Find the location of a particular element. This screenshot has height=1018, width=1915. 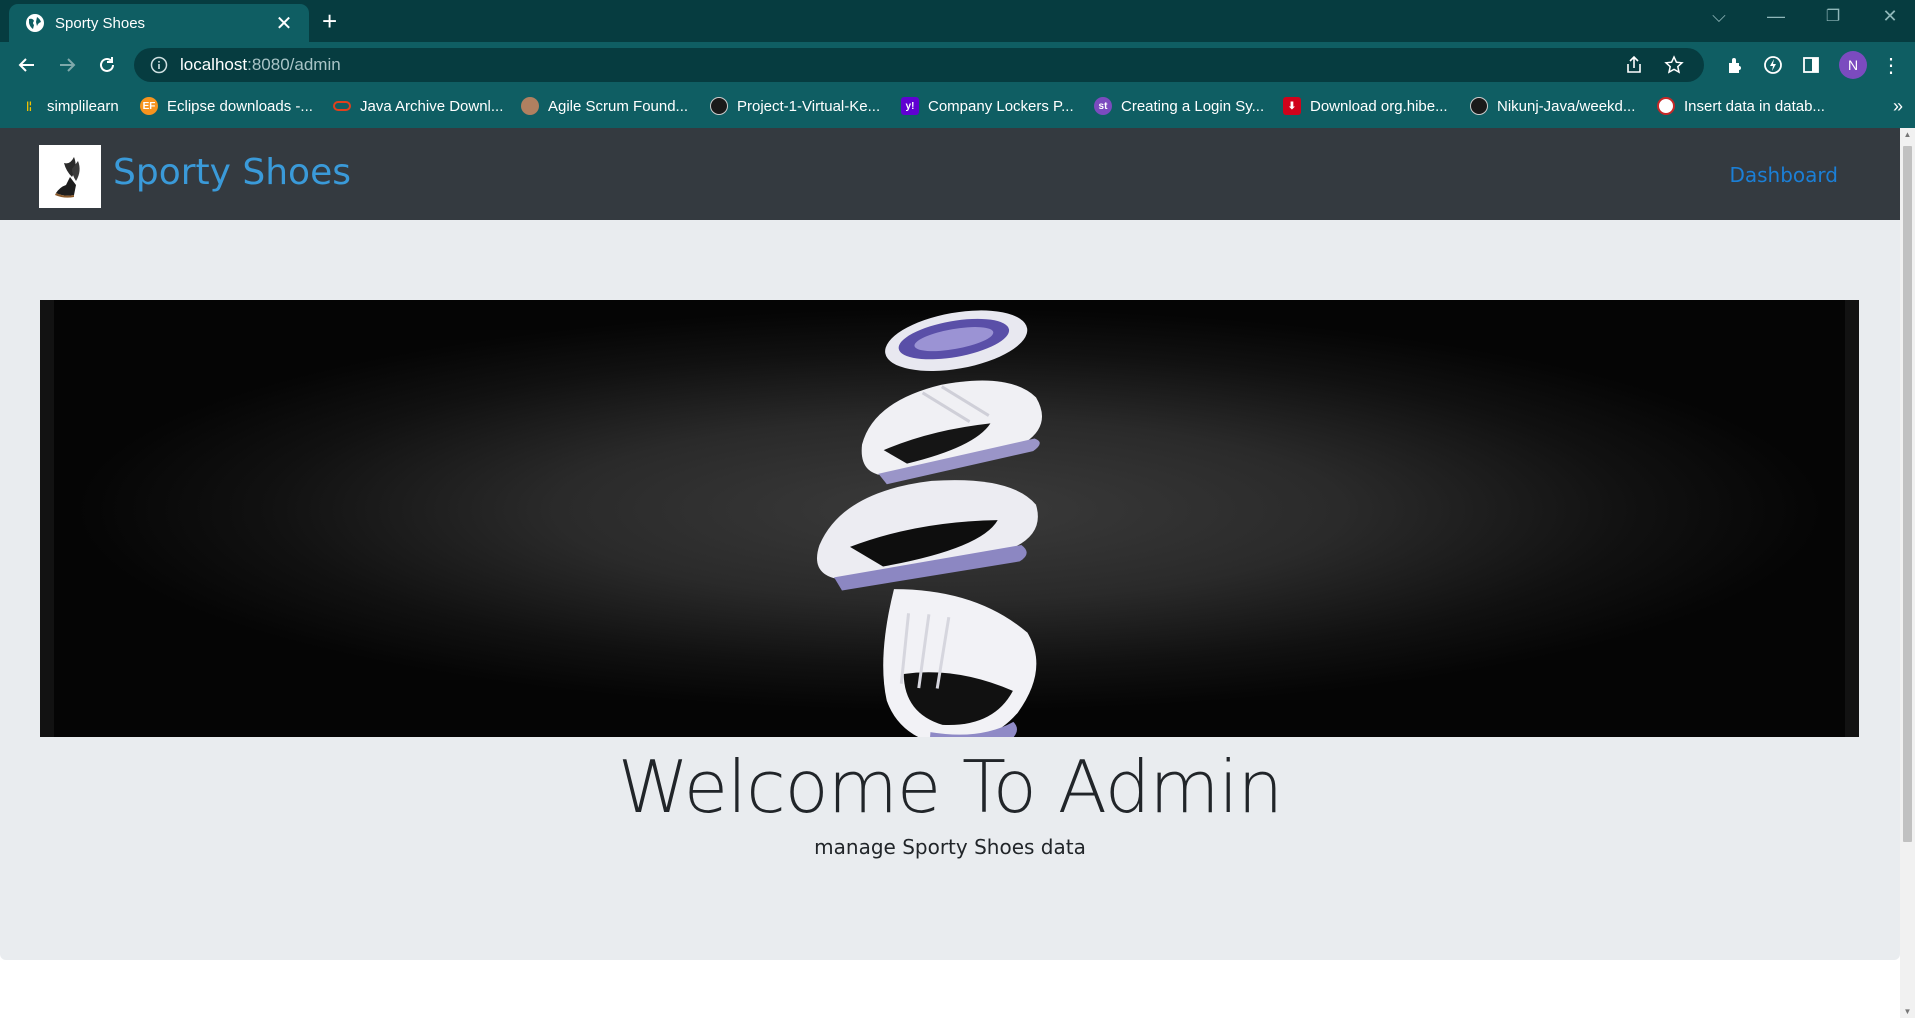

back-button is located at coordinates (27, 65).